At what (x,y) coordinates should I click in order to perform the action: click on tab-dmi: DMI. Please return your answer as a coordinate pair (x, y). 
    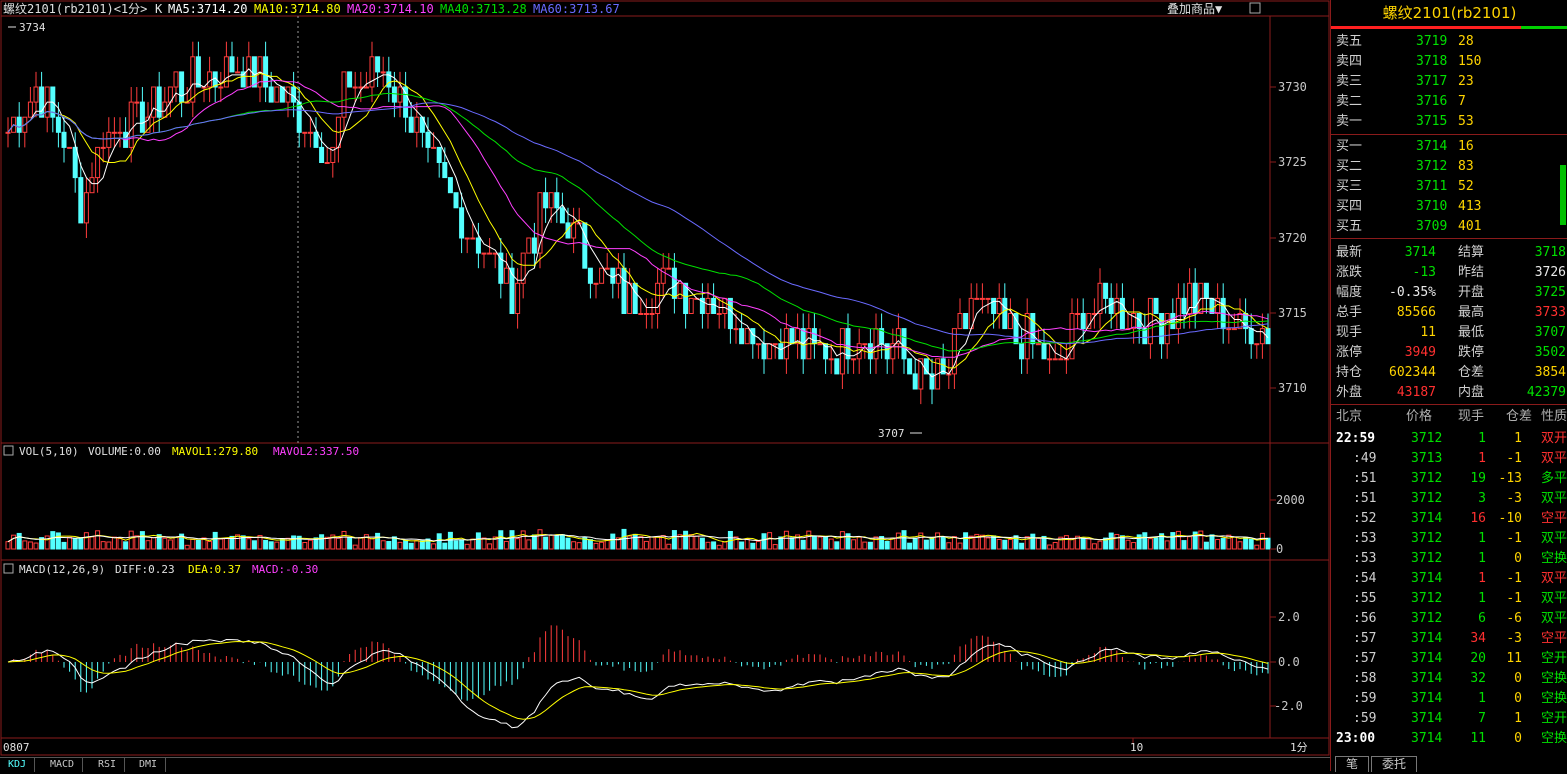
    Looking at the image, I should click on (149, 765).